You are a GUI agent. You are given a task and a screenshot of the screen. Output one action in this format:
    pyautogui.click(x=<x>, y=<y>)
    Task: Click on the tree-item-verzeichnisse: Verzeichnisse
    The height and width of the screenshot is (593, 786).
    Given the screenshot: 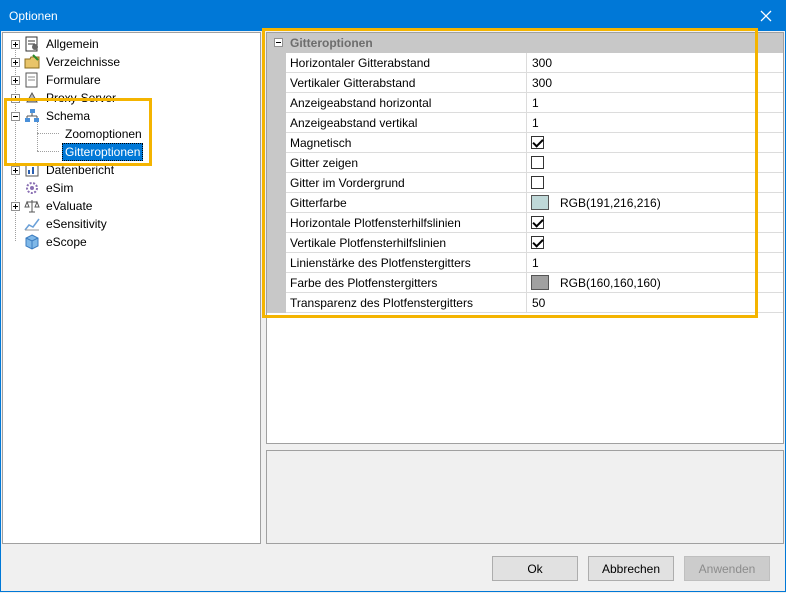 What is the action you would take?
    pyautogui.click(x=83, y=62)
    